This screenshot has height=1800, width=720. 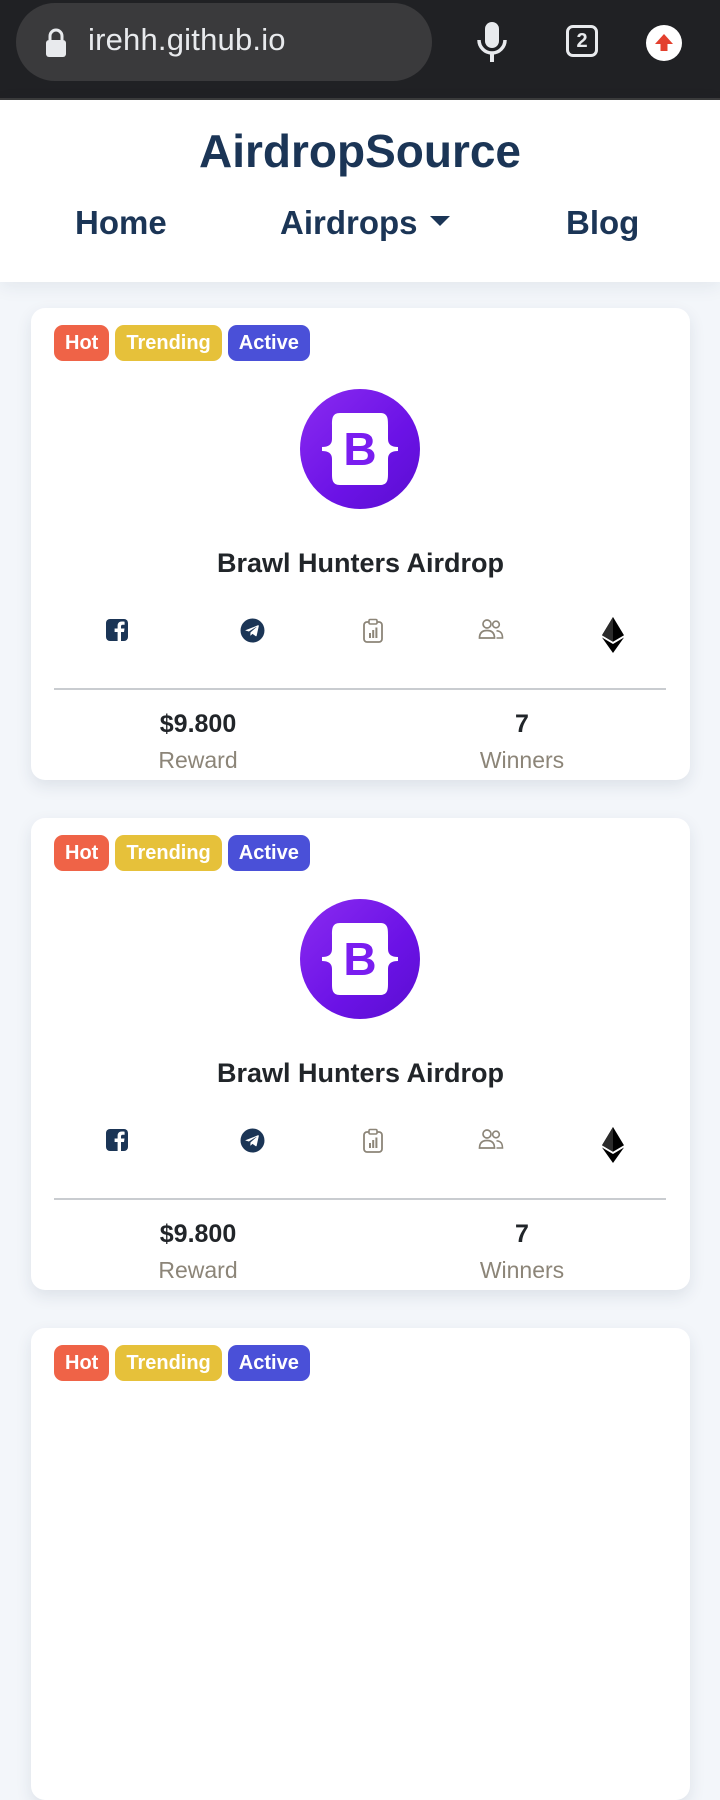 What do you see at coordinates (492, 42) in the screenshot?
I see `microphone-icon` at bounding box center [492, 42].